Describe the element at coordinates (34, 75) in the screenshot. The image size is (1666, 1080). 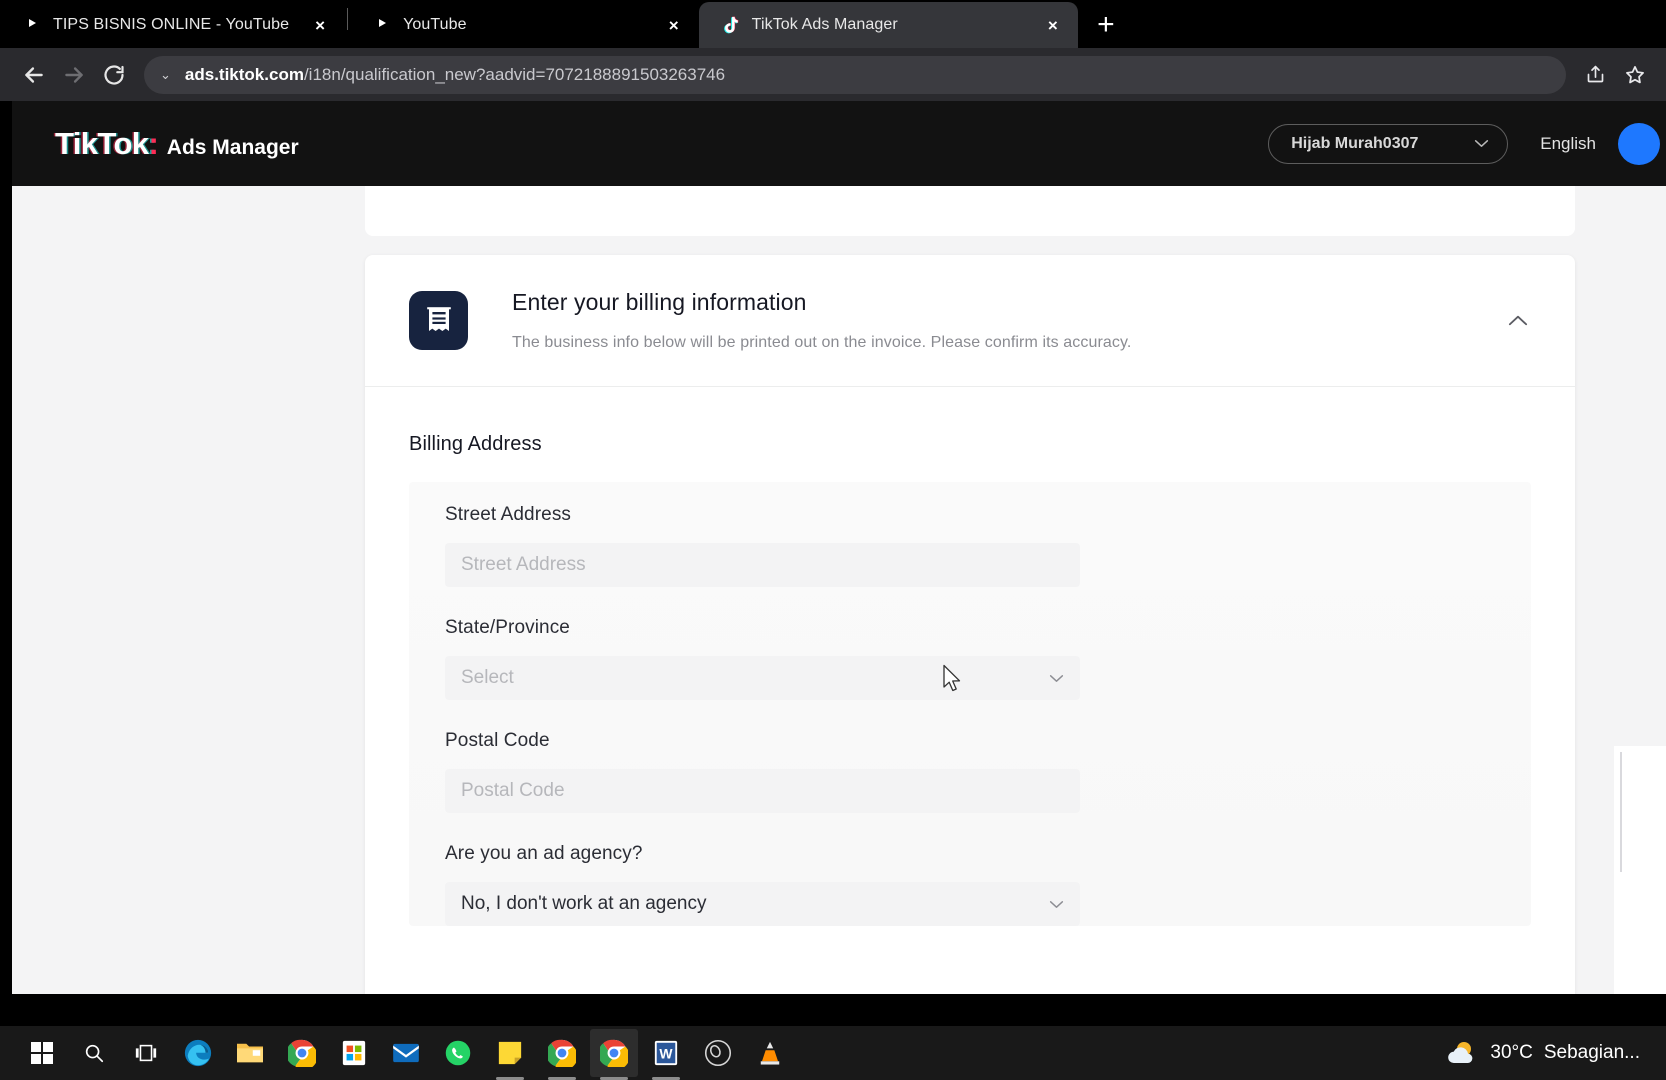
I see `back-button` at that location.